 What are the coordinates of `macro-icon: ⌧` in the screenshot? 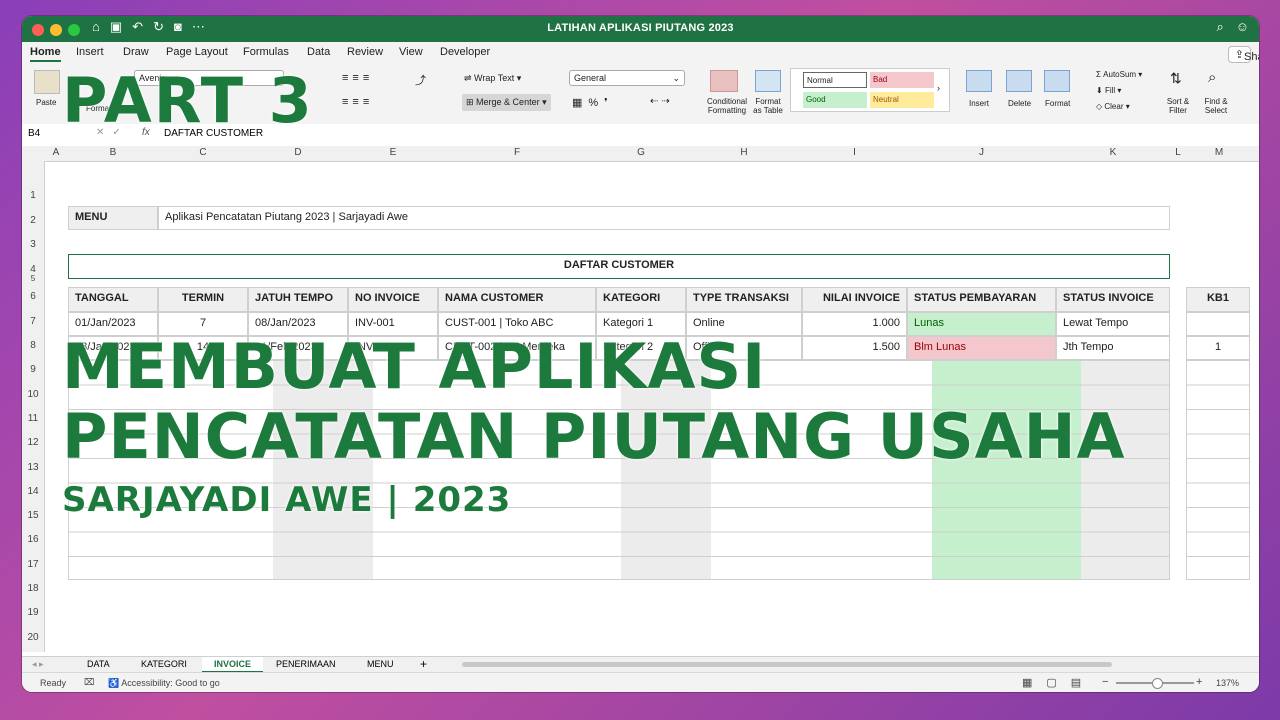 It's located at (89, 682).